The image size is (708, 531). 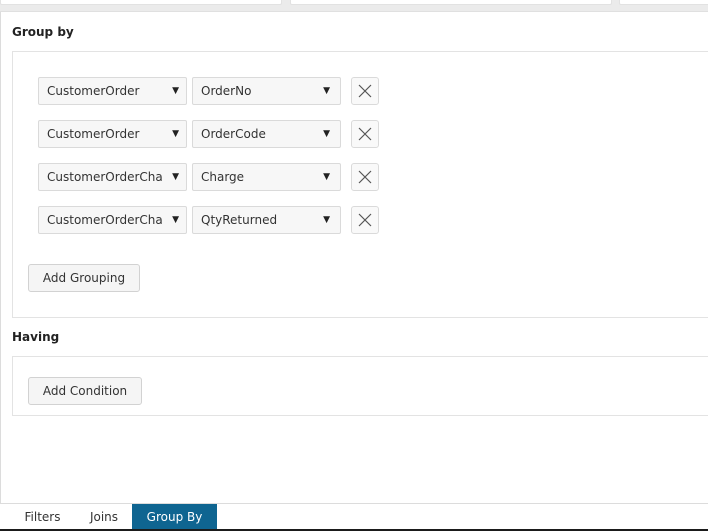 I want to click on column-select: QtyReturned ▼, so click(x=266, y=220).